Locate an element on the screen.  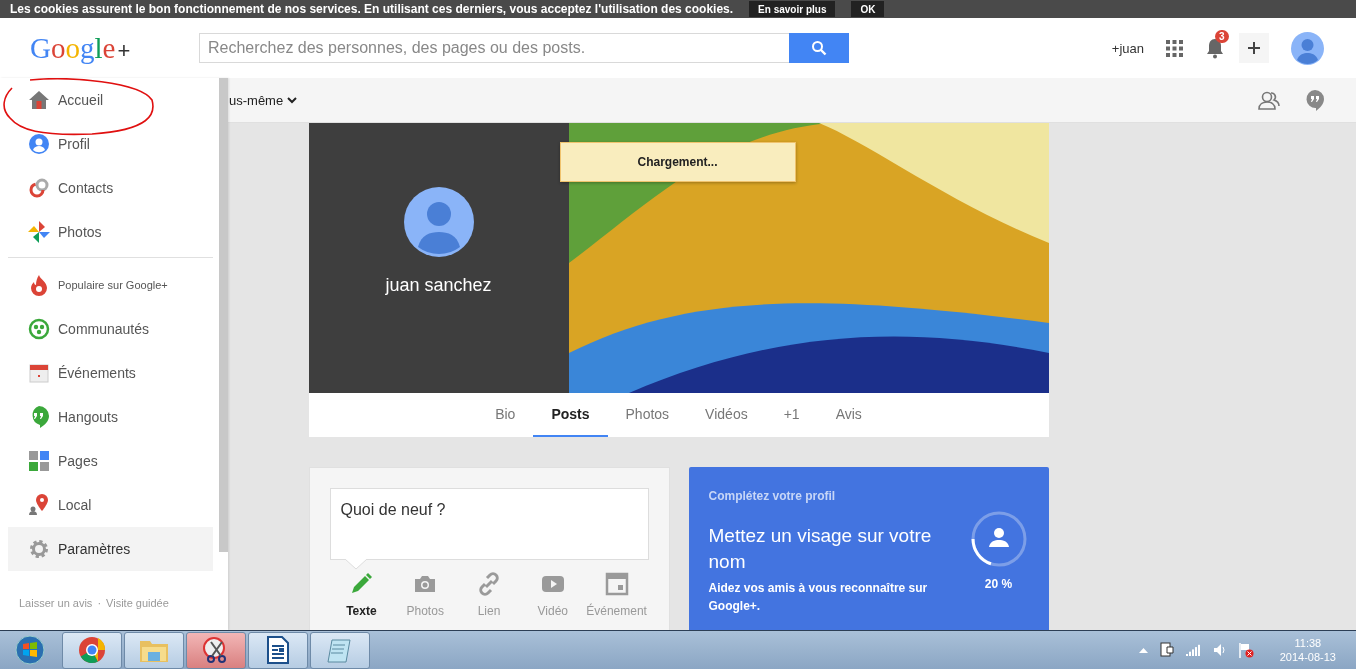
search-button is located at coordinates (819, 48).